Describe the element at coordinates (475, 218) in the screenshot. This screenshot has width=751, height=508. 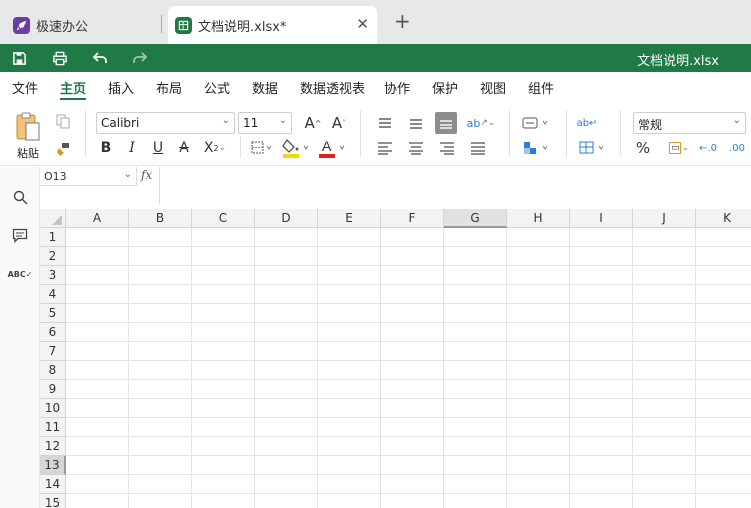
I see `column-header: G` at that location.